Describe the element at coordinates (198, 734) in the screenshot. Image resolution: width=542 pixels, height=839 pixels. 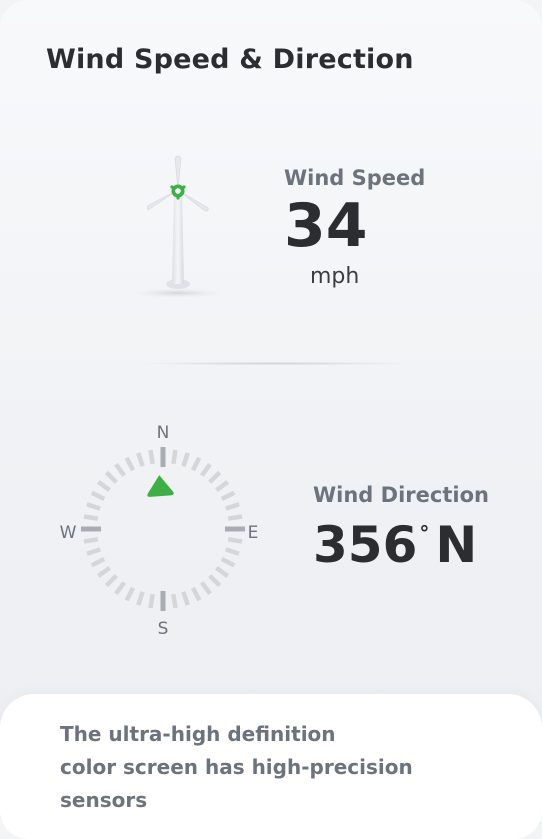
I see `footer-line-1: The ultra-high definition` at that location.